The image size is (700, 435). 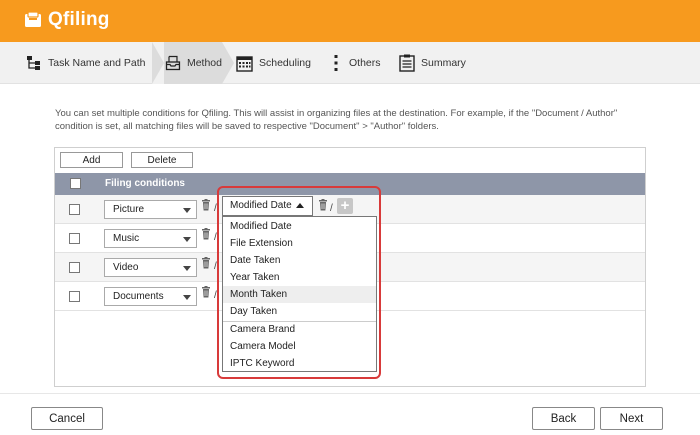 I want to click on dropdown-option: IPTC Keyword, so click(x=299, y=363).